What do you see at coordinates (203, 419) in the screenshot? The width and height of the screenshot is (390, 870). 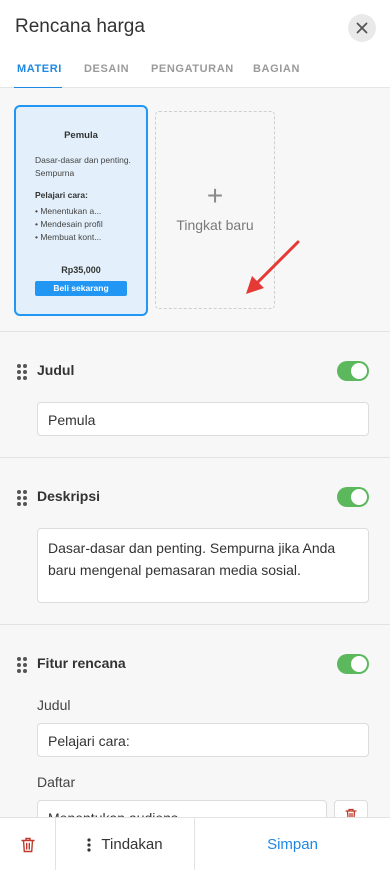 I see `title-input: Pemula` at bounding box center [203, 419].